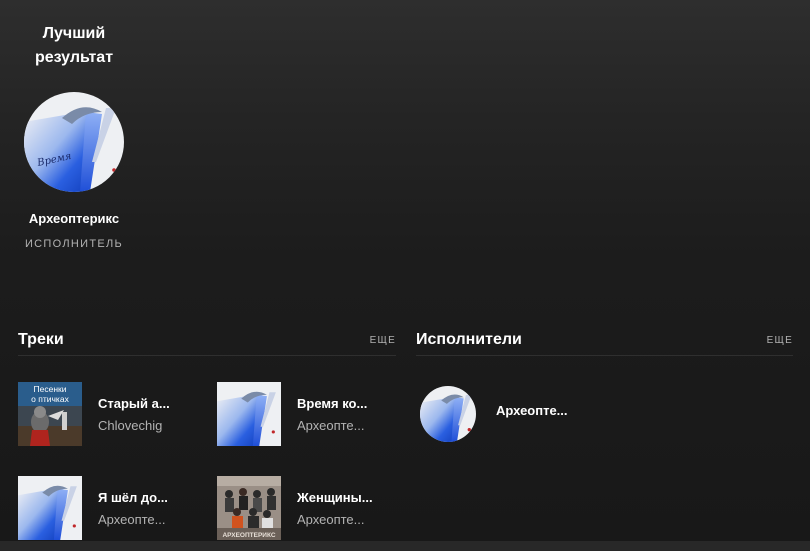 The width and height of the screenshot is (810, 551). What do you see at coordinates (41, 340) in the screenshot?
I see `tracks-section-title: Треки` at bounding box center [41, 340].